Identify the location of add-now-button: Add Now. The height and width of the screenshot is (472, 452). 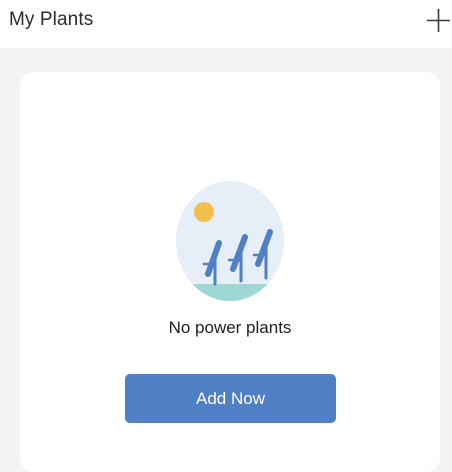
(230, 398).